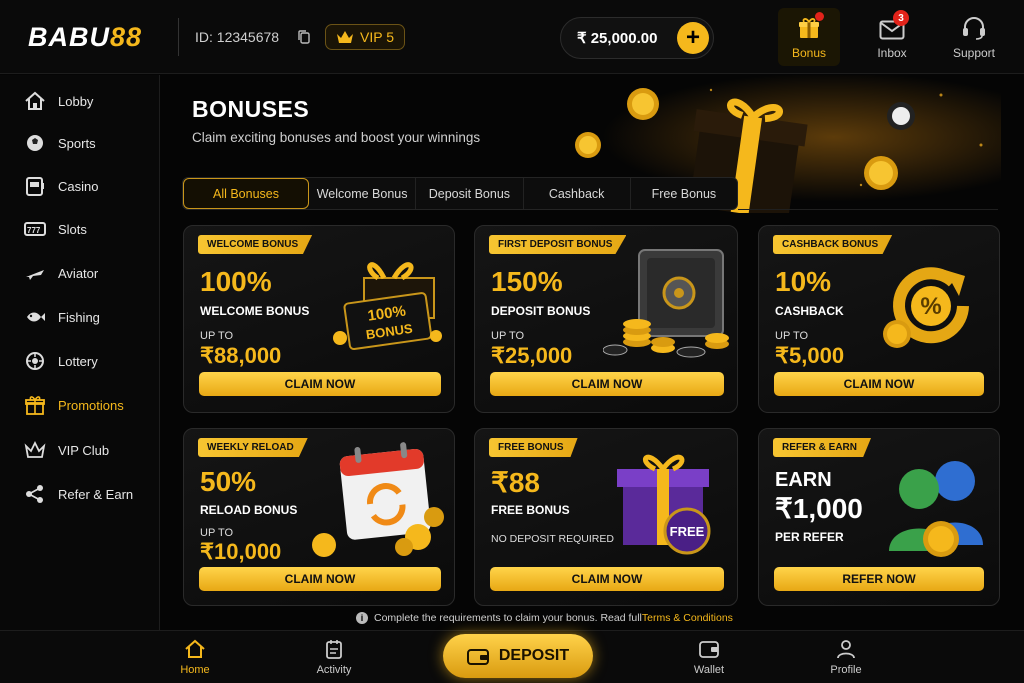  Describe the element at coordinates (35, 361) in the screenshot. I see `lottery-ball-icon` at that location.